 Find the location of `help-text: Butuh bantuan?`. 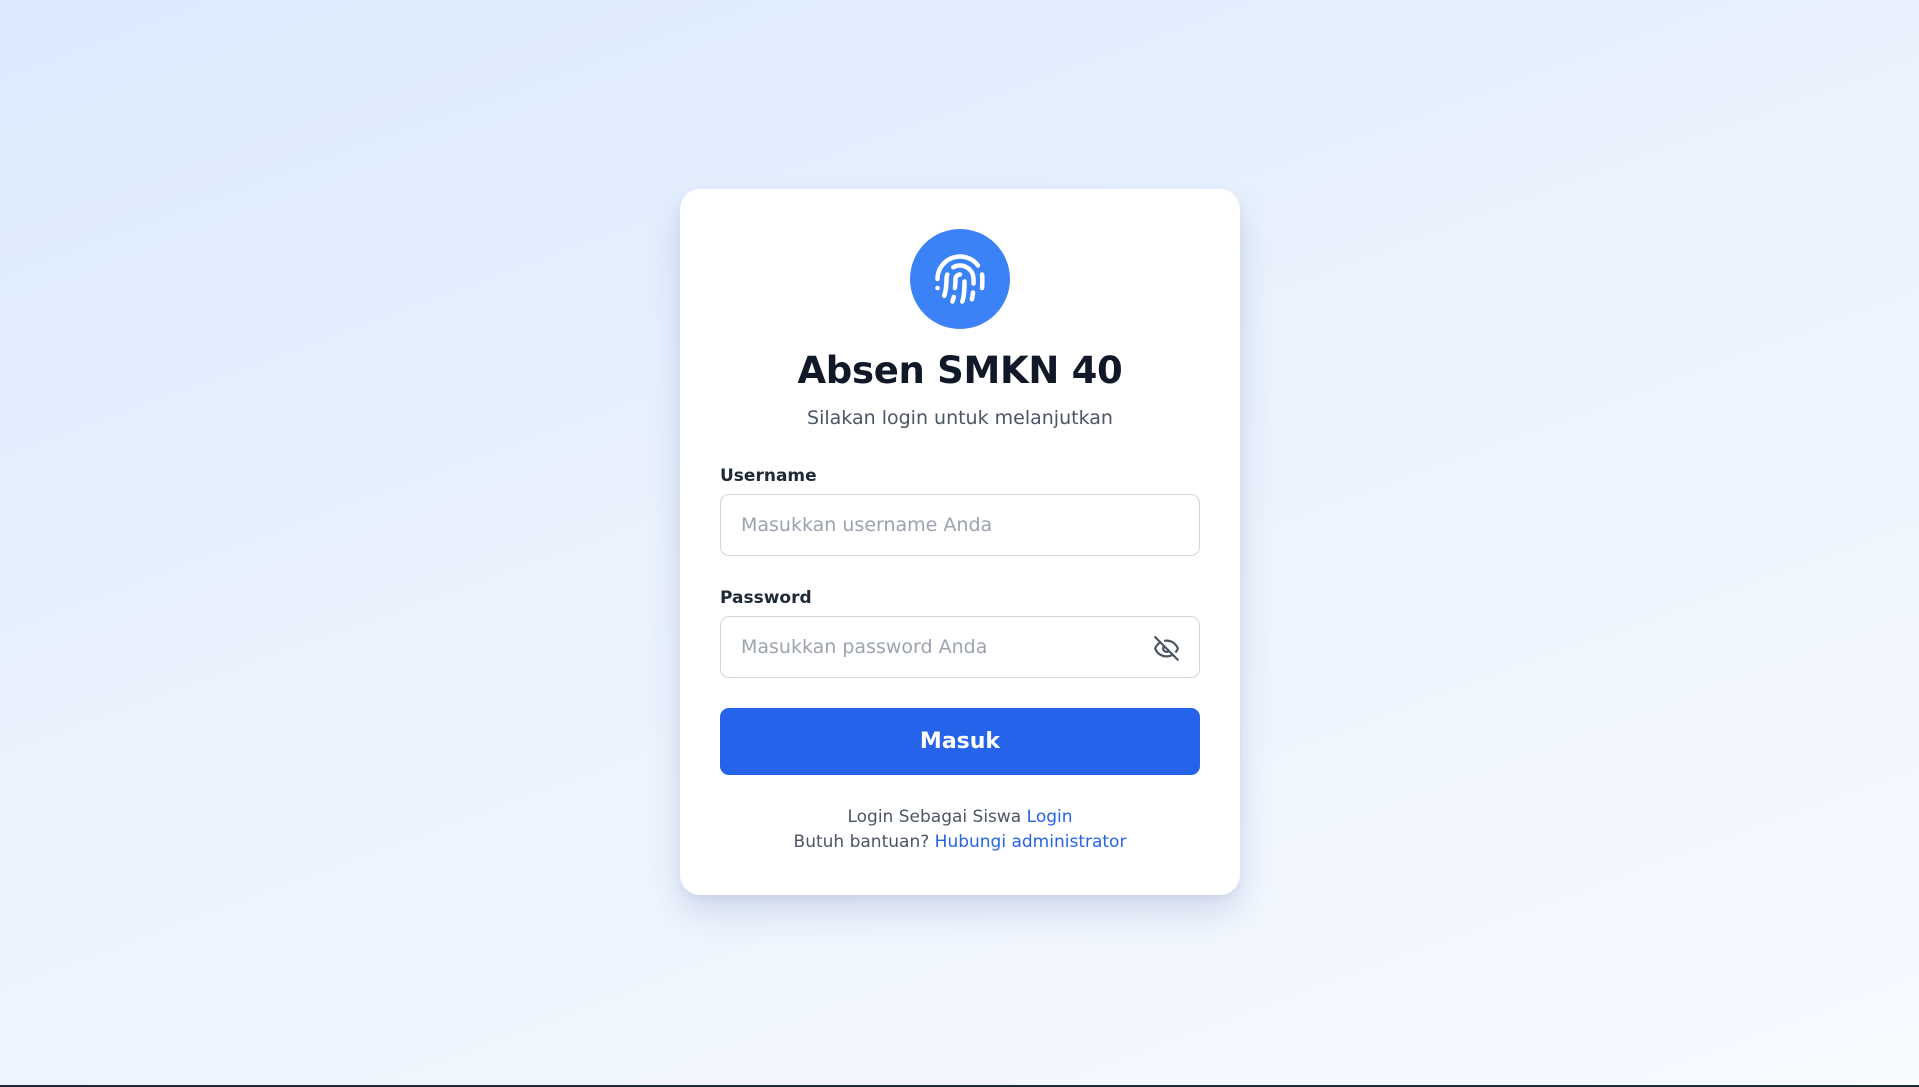

help-text: Butuh bantuan? is located at coordinates (861, 842).